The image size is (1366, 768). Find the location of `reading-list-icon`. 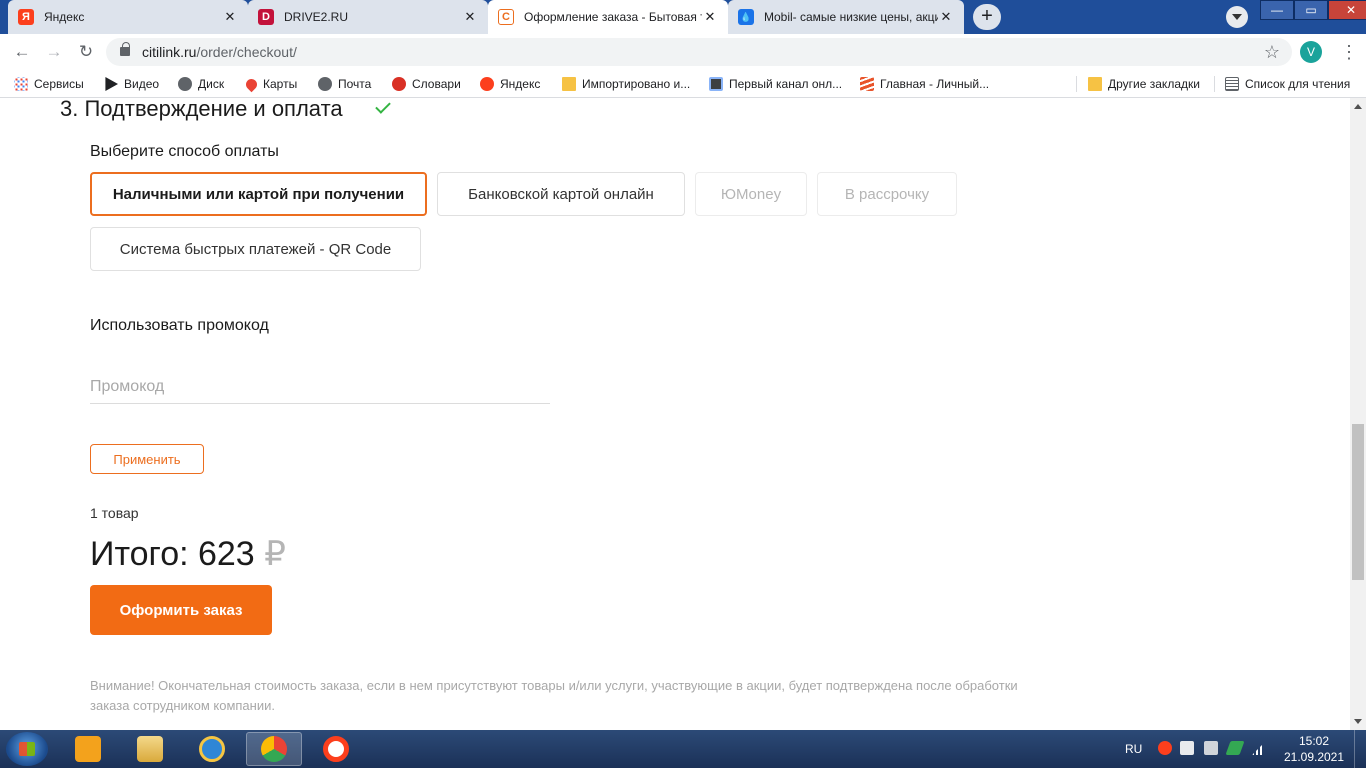

reading-list-icon is located at coordinates (1232, 84).